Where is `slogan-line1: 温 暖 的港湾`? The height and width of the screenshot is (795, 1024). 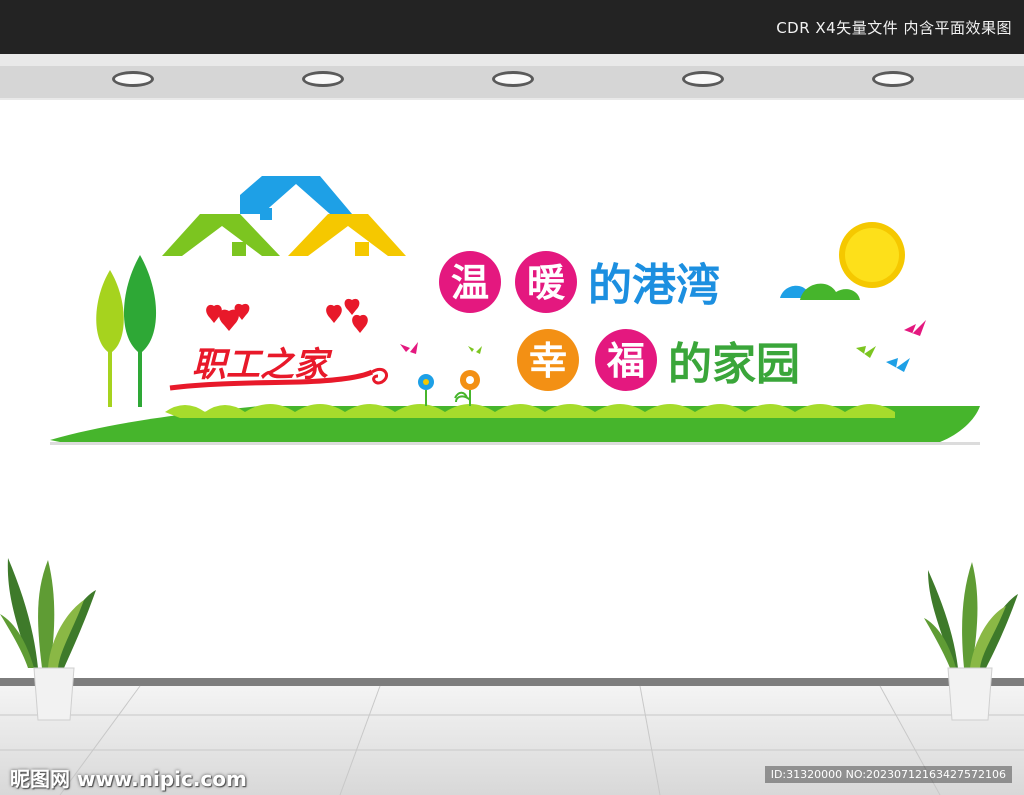
slogan-line1: 温 暖 的港湾 is located at coordinates (579, 282).